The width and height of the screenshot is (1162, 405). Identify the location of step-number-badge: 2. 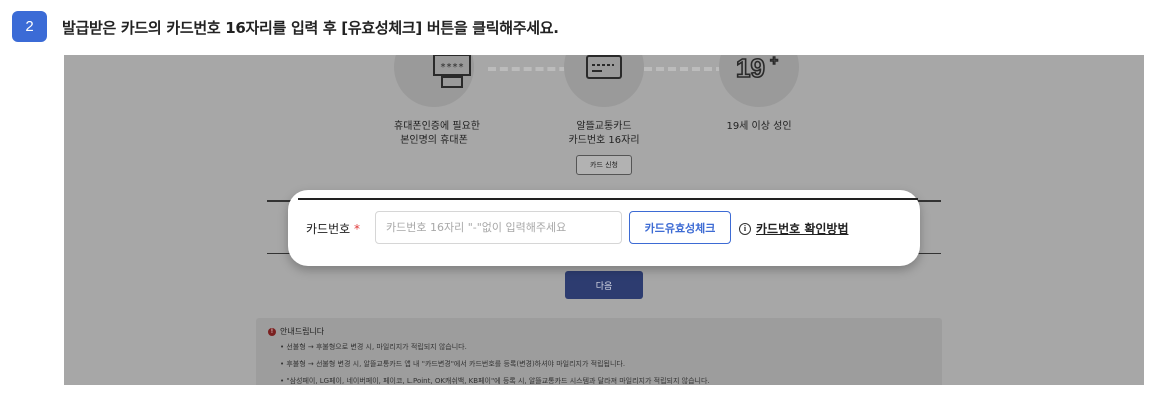
(29, 26).